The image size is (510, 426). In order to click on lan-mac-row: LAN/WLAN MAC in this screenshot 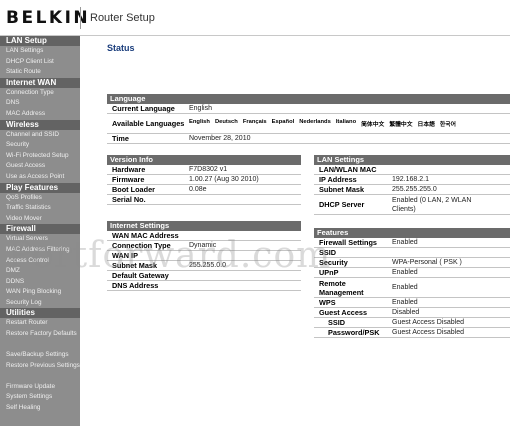, I will do `click(412, 170)`.